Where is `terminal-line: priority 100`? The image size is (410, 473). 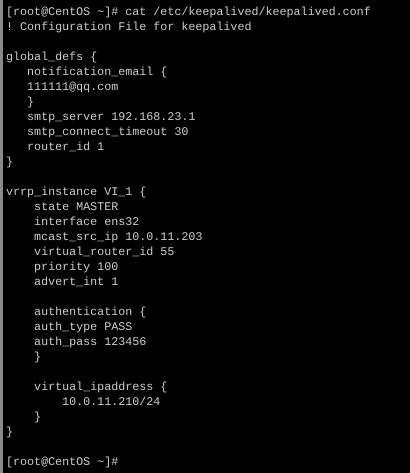
terminal-line: priority 100 is located at coordinates (76, 267).